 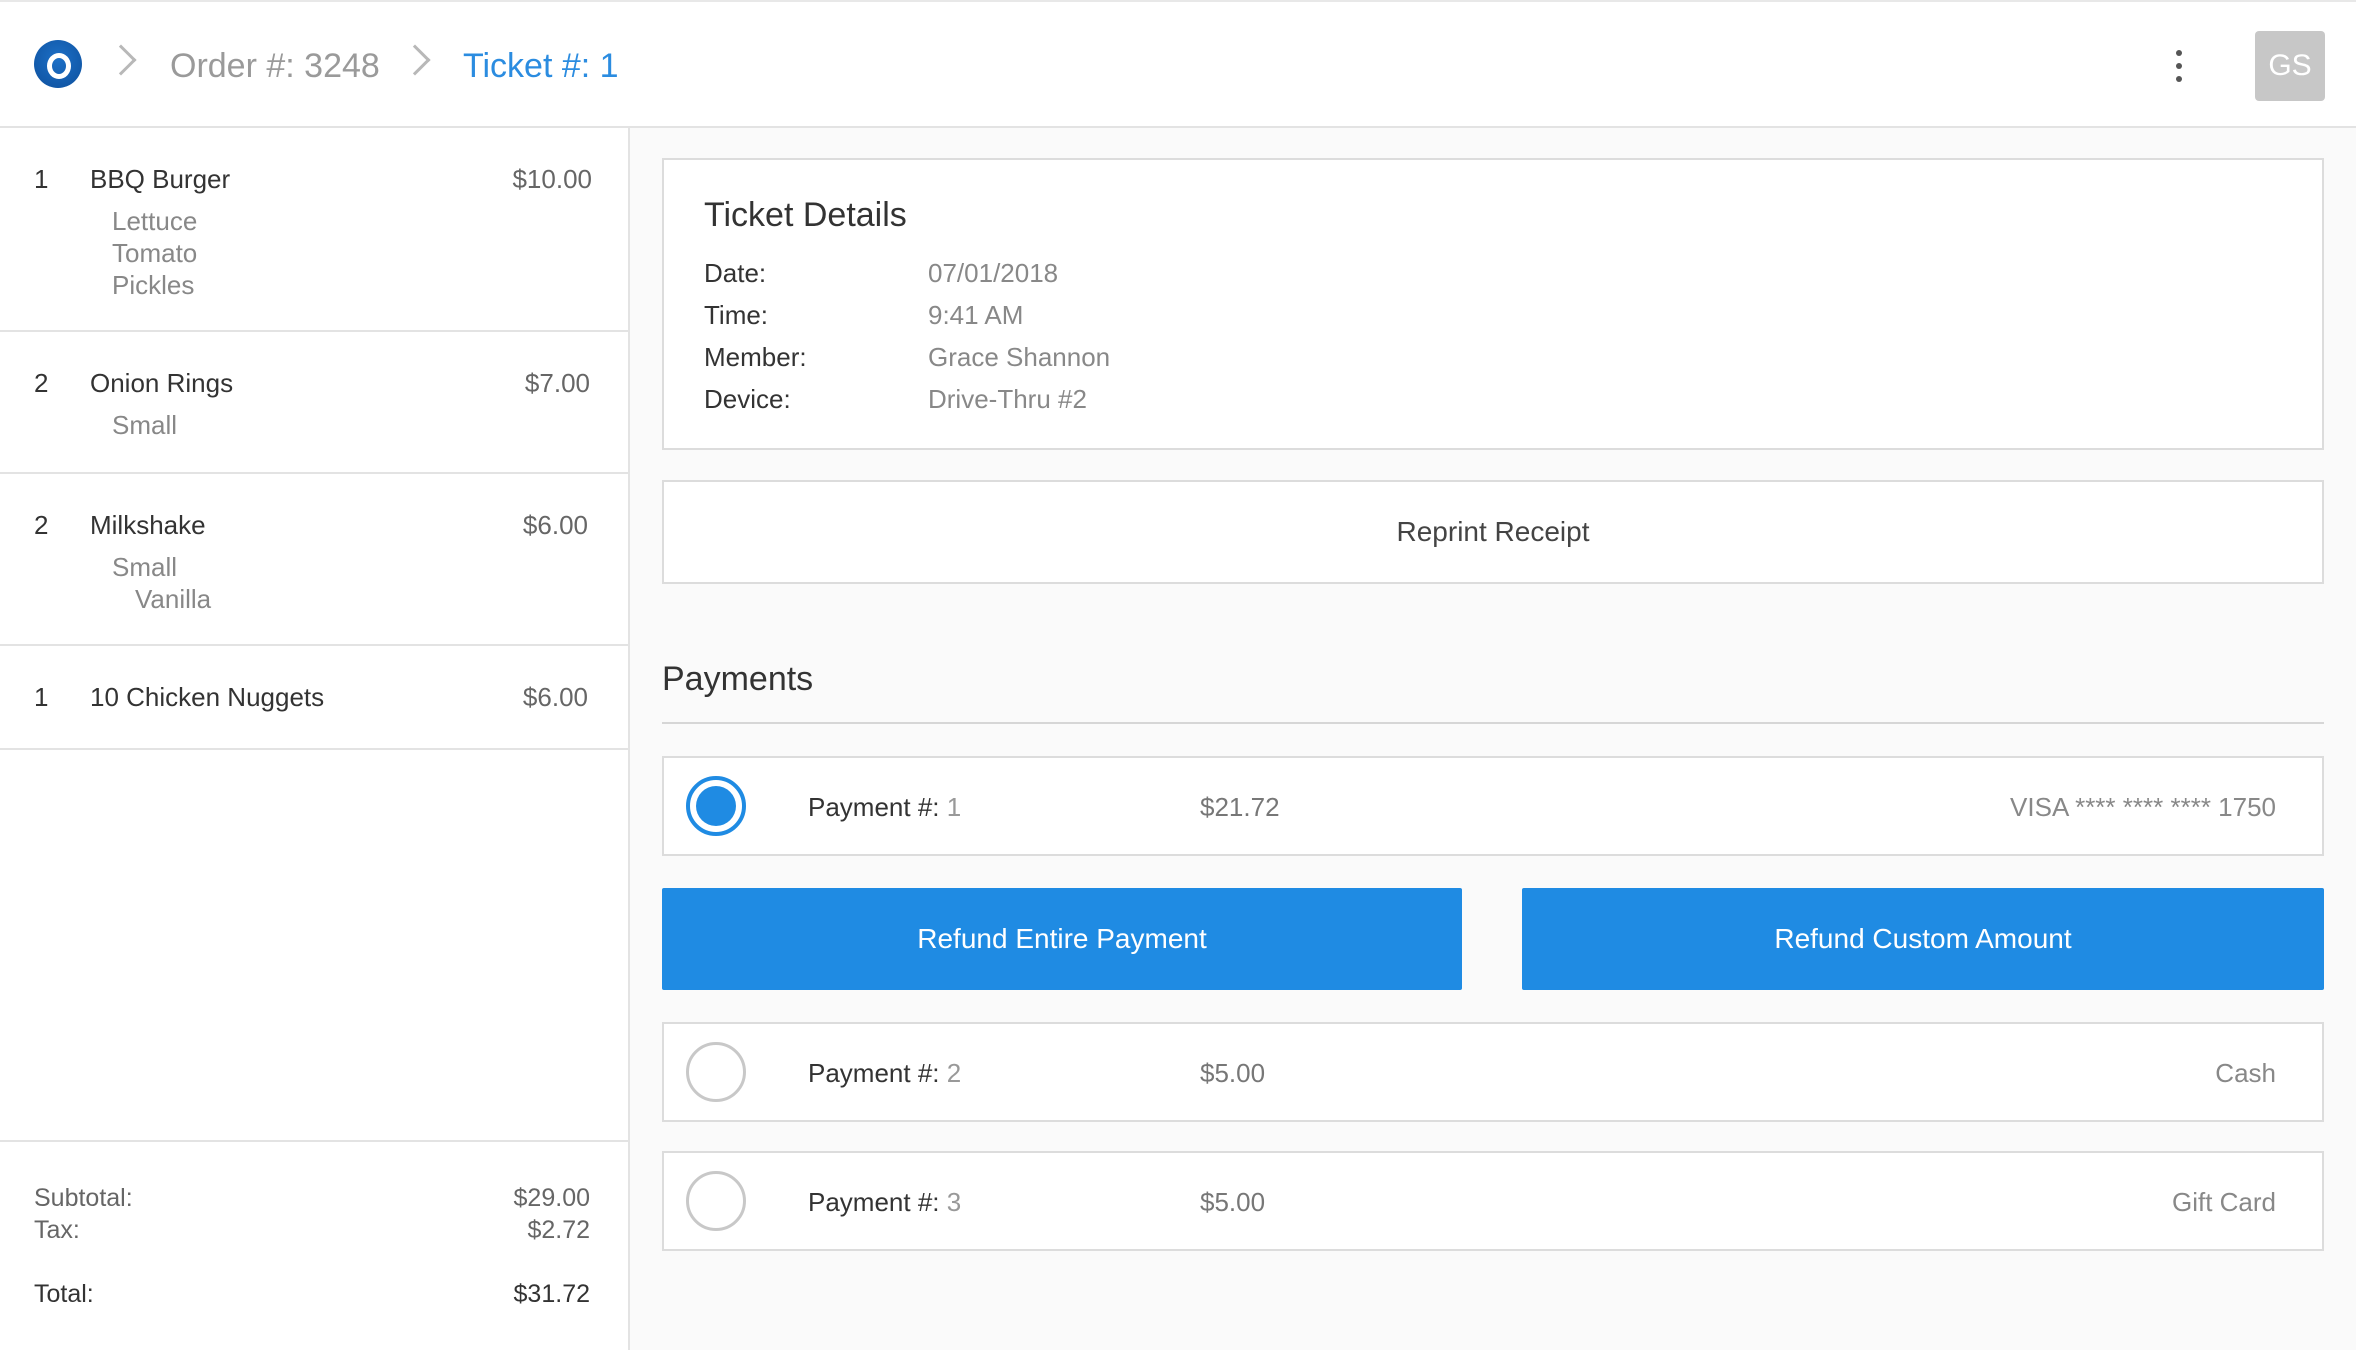 I want to click on device-label: Device:, so click(x=747, y=399).